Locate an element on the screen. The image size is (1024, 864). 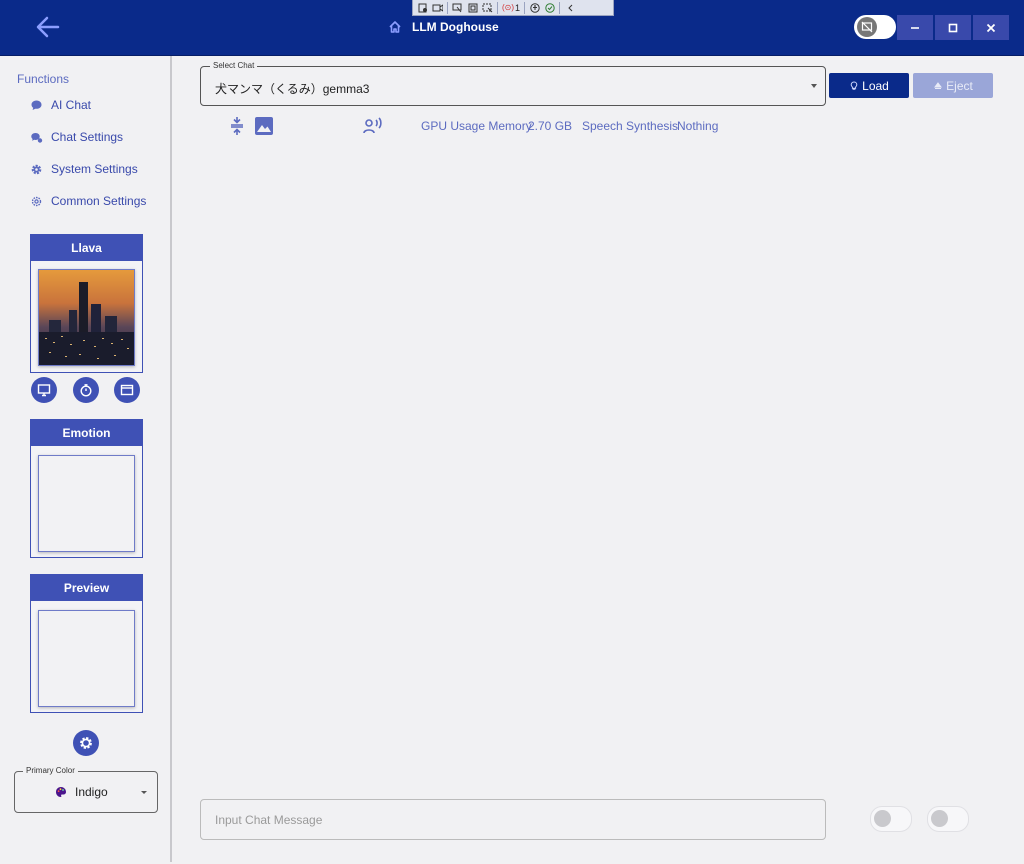
select-chat-label: Select Chat is located at coordinates (234, 65).